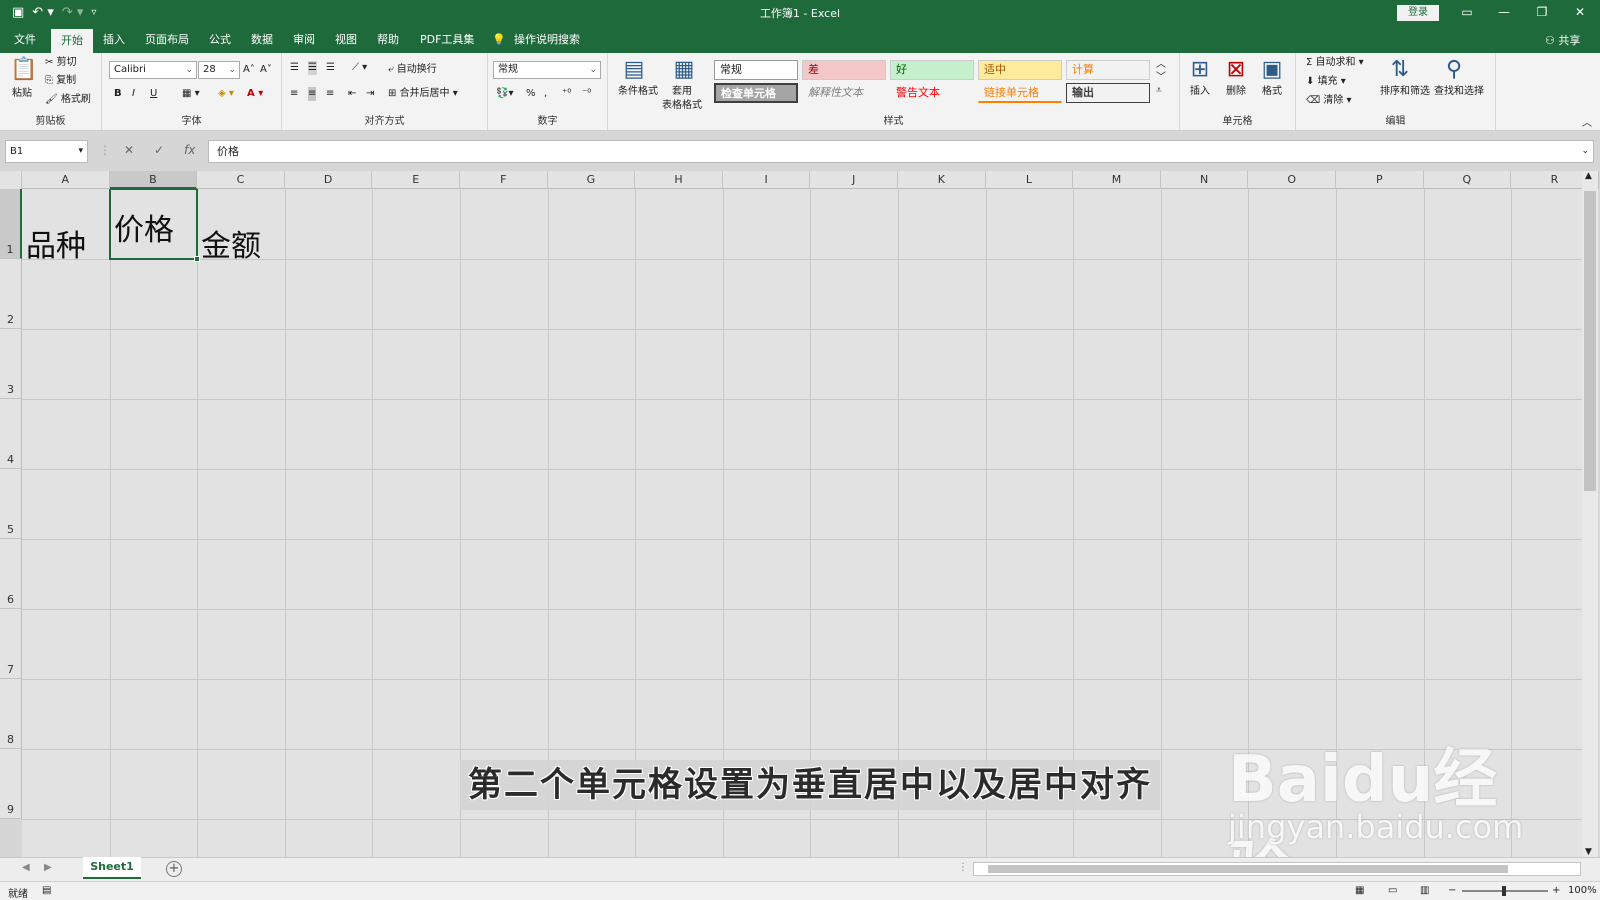 This screenshot has width=1600, height=900. What do you see at coordinates (48, 867) in the screenshot?
I see `next-sheet-icon: ▶` at bounding box center [48, 867].